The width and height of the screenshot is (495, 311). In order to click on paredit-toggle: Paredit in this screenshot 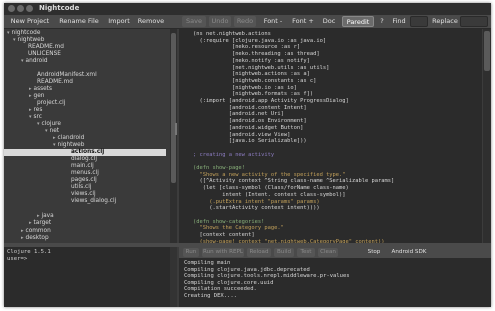, I will do `click(358, 21)`.